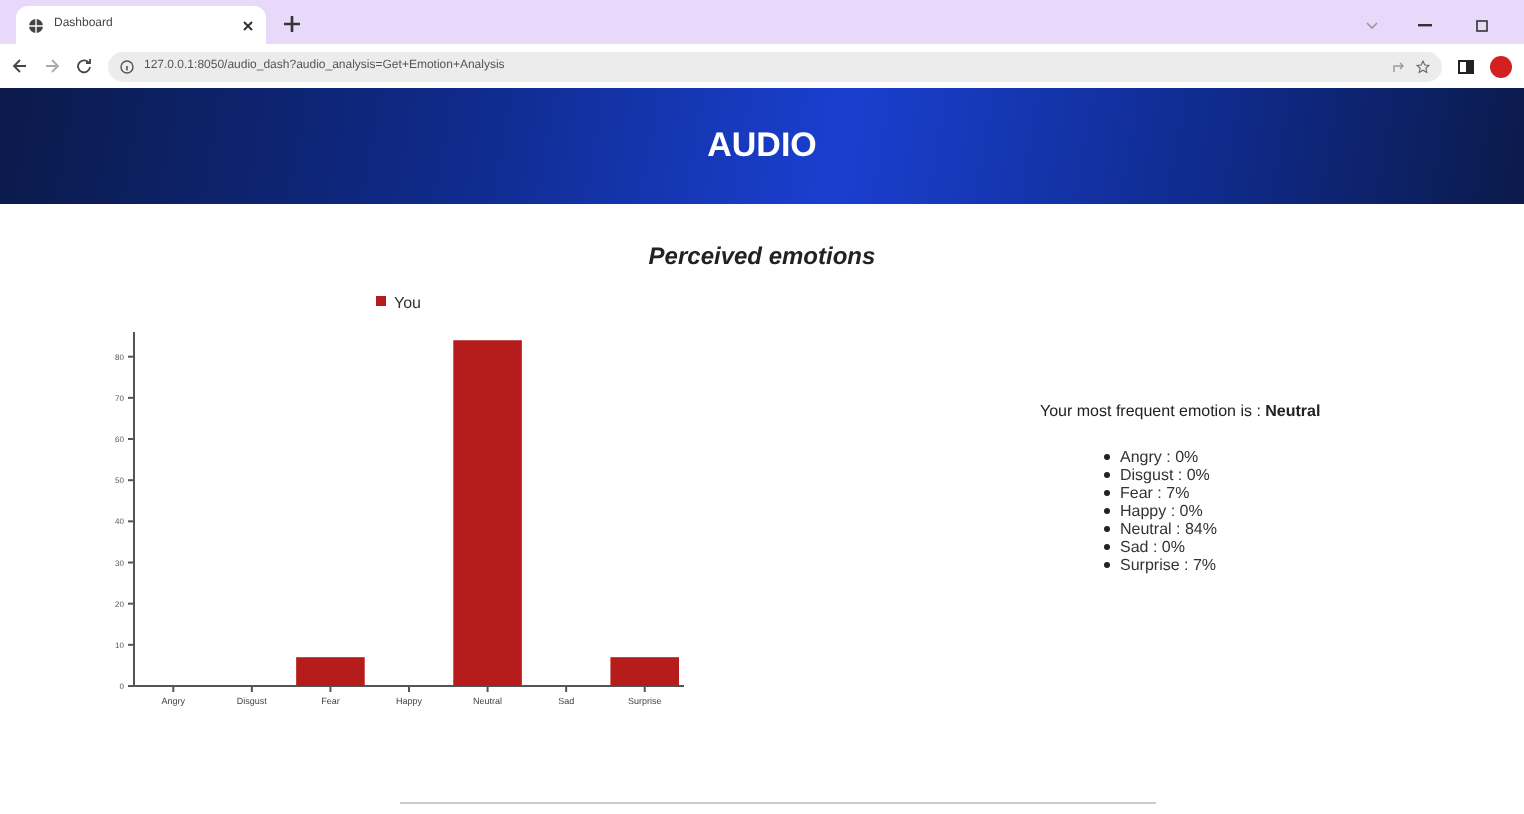 This screenshot has height=814, width=1524. Describe the element at coordinates (1152, 547) in the screenshot. I see `emotion-percentage: Sad : 0%` at that location.